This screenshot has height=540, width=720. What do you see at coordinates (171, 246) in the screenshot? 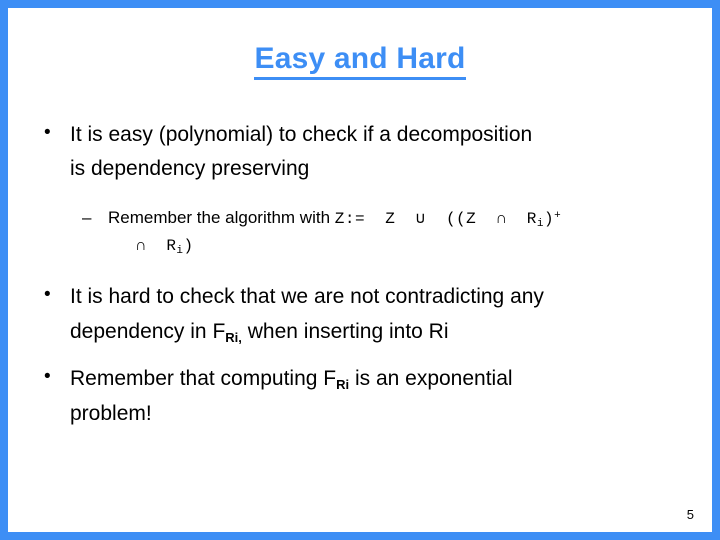
I see `formula-r-2: R` at bounding box center [171, 246].